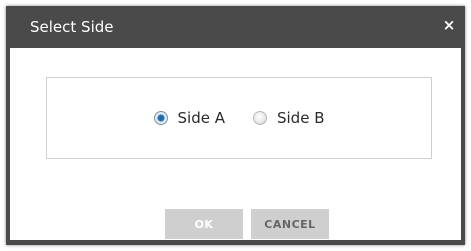 The height and width of the screenshot is (251, 471). I want to click on ok-button: OK, so click(204, 224).